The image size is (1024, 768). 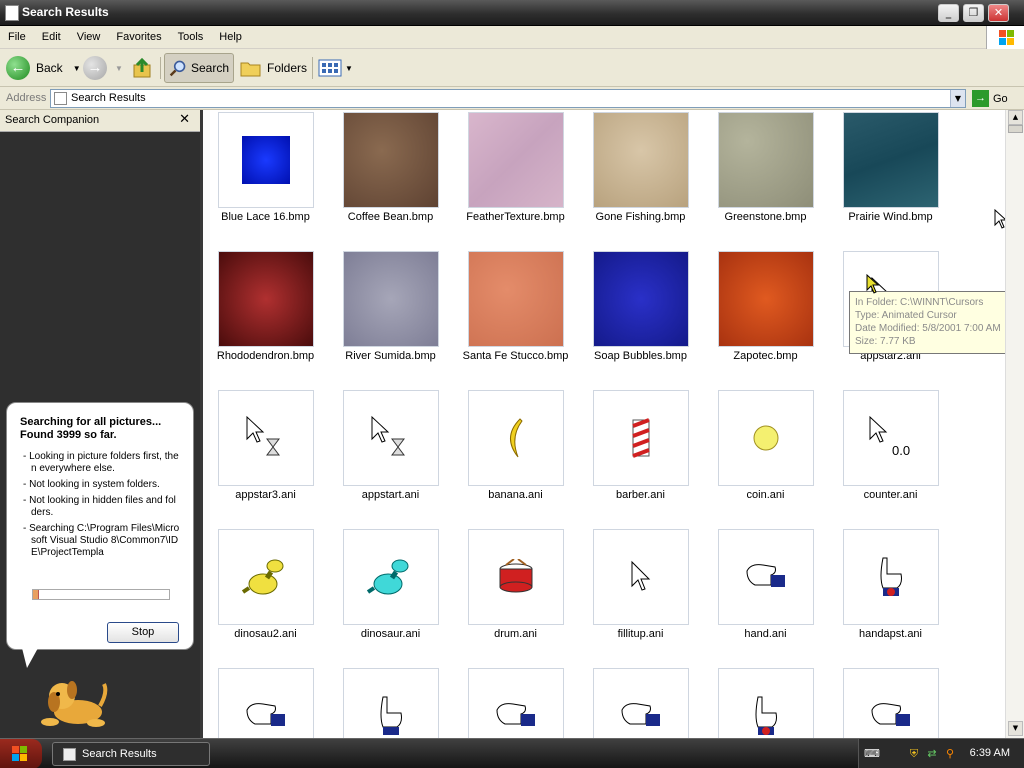 I want to click on file-name: handapst.ani, so click(x=890, y=634).